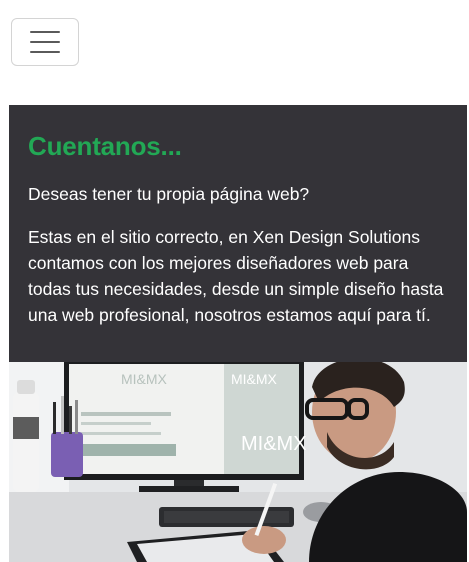 This screenshot has width=469, height=562. I want to click on card-question: Deseas tener tu propia página web?, so click(169, 194).